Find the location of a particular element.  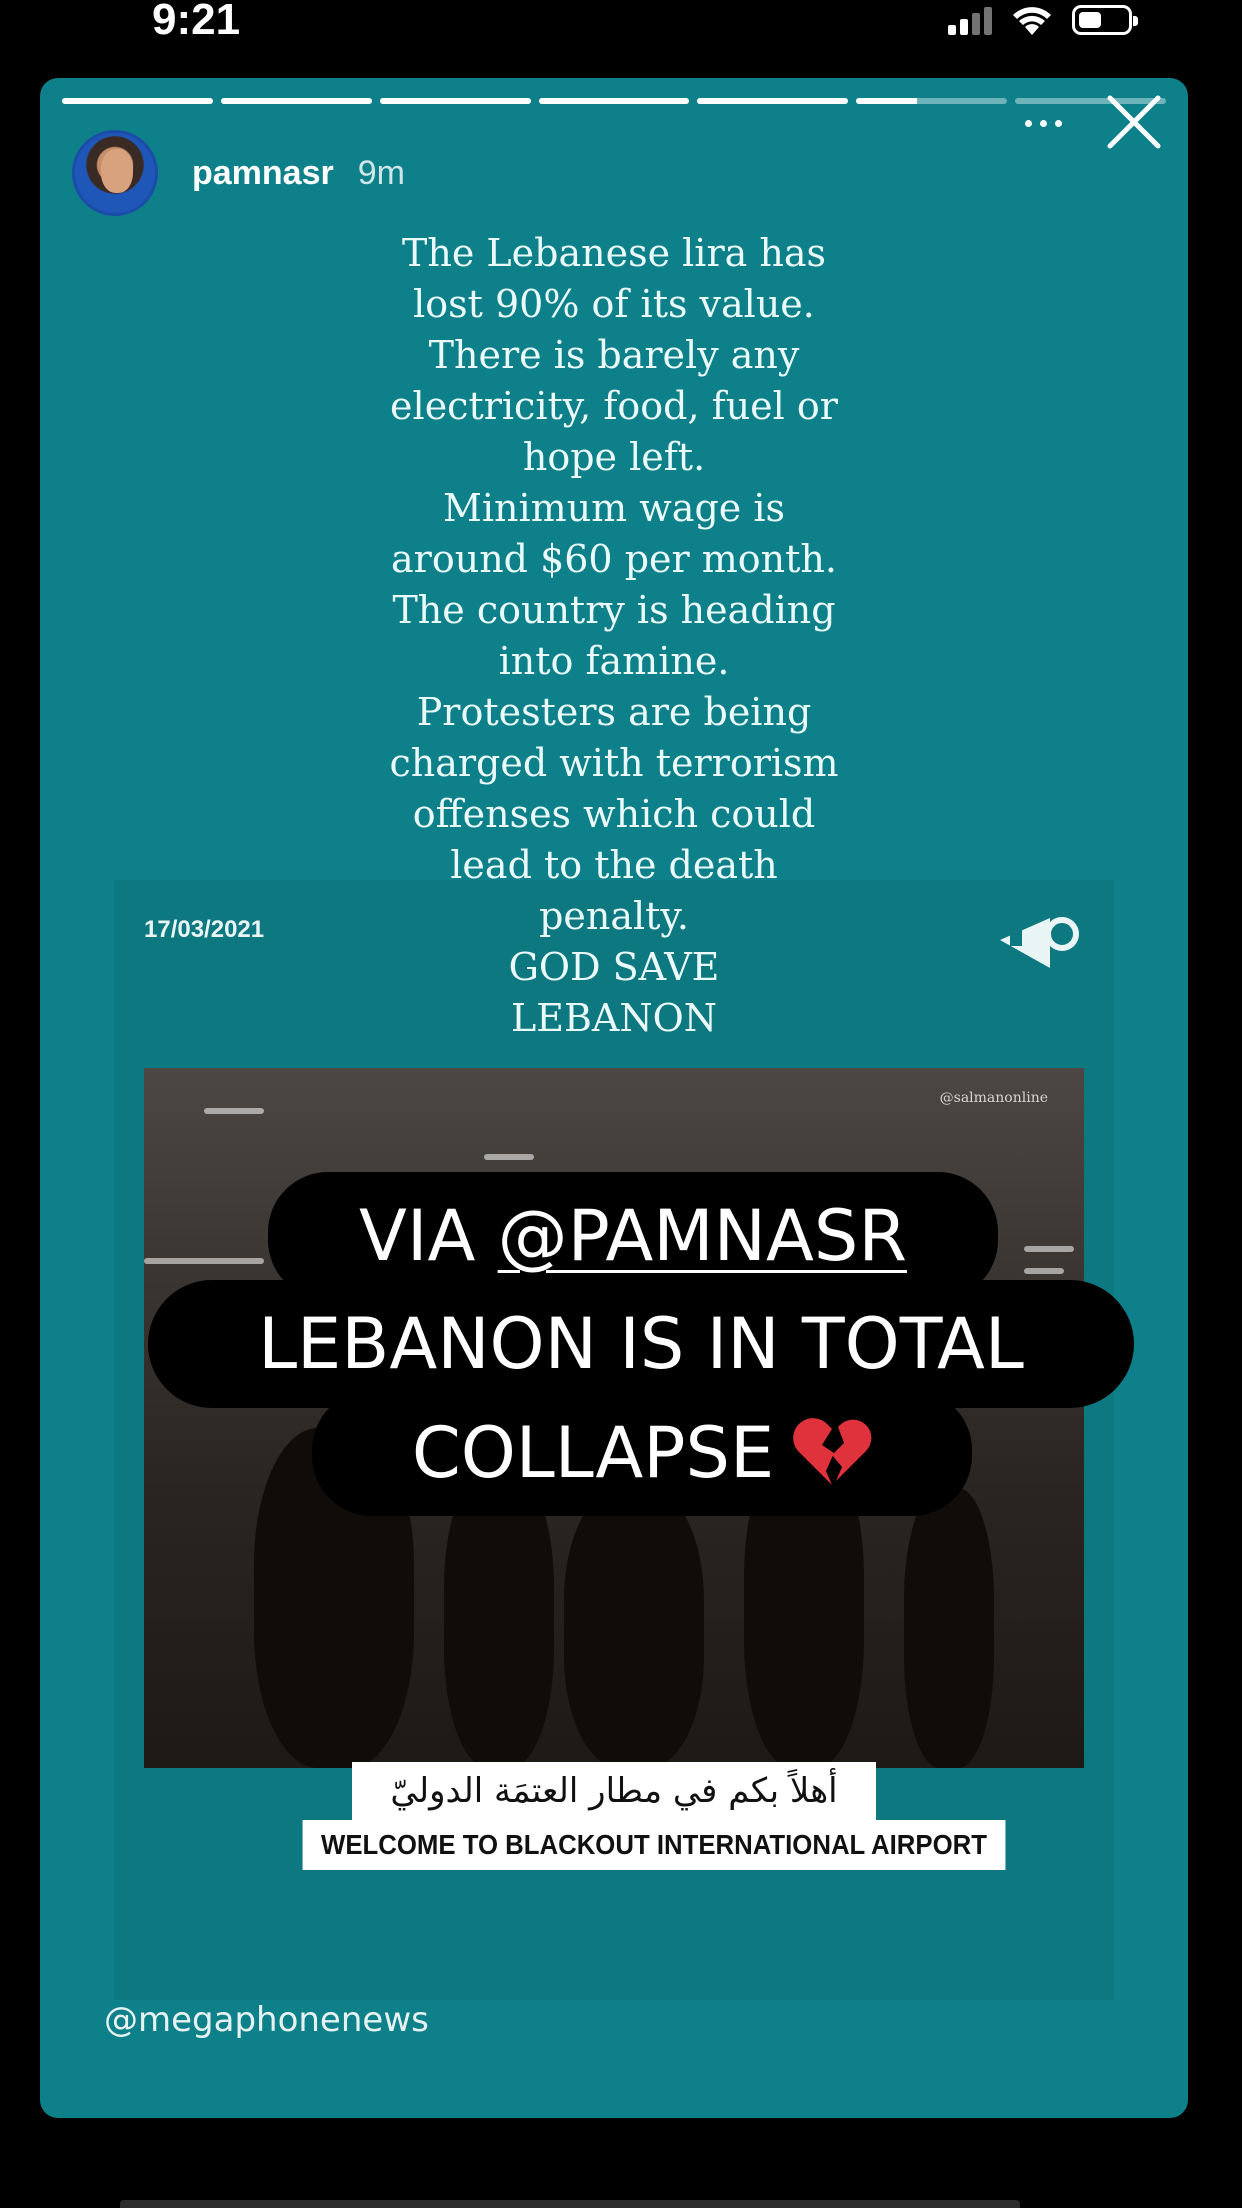

mention-link: @PAMNASR is located at coordinates (702, 1236).